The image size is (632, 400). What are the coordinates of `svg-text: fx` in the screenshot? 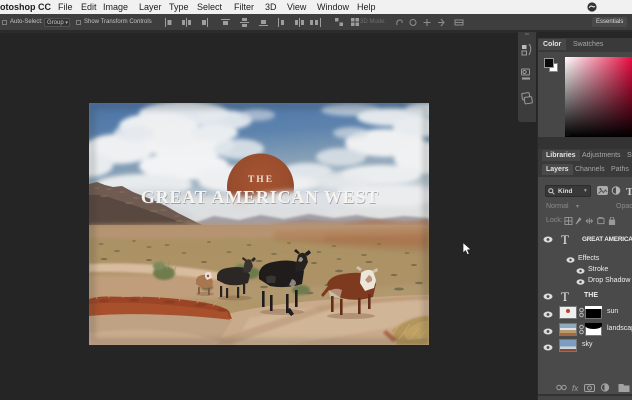 It's located at (575, 388).